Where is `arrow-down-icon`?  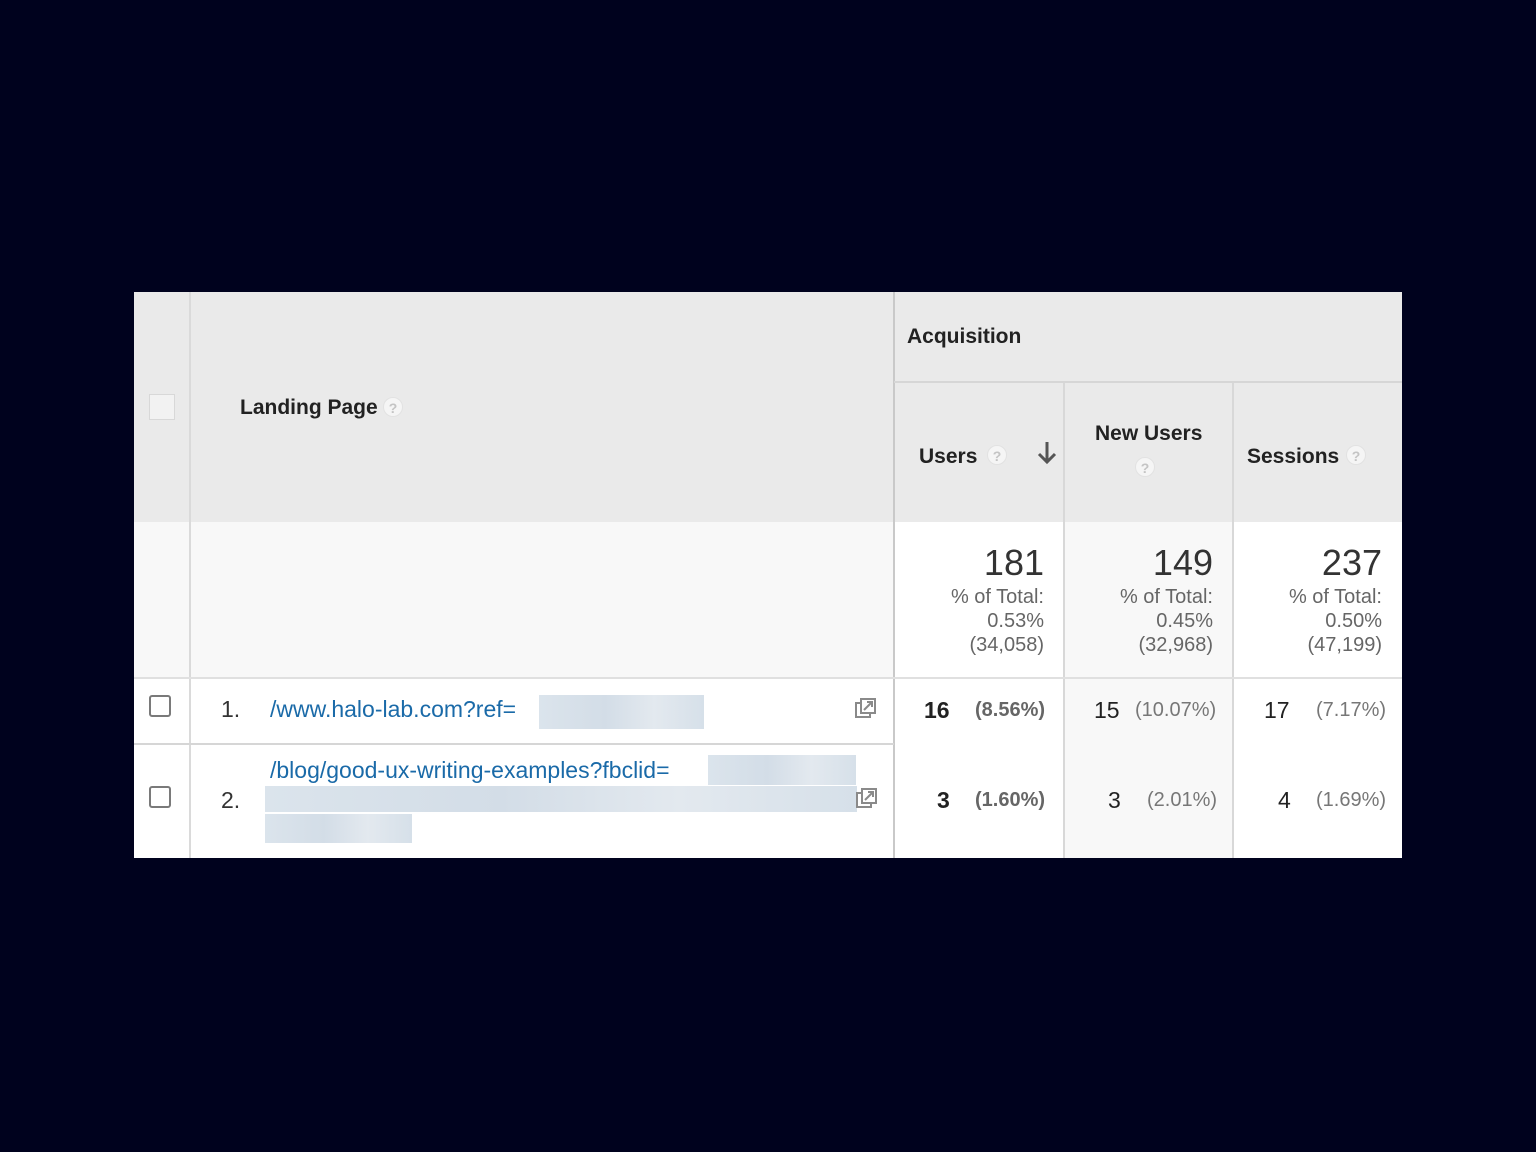
arrow-down-icon is located at coordinates (1047, 453).